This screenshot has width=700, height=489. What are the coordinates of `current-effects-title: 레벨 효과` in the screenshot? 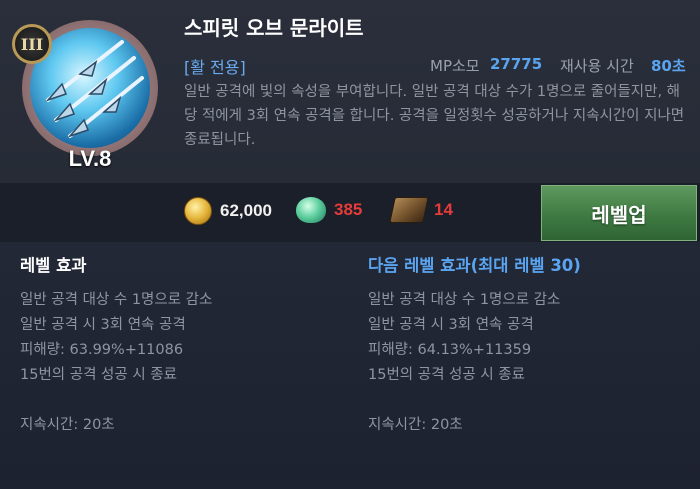 It's located at (53, 265).